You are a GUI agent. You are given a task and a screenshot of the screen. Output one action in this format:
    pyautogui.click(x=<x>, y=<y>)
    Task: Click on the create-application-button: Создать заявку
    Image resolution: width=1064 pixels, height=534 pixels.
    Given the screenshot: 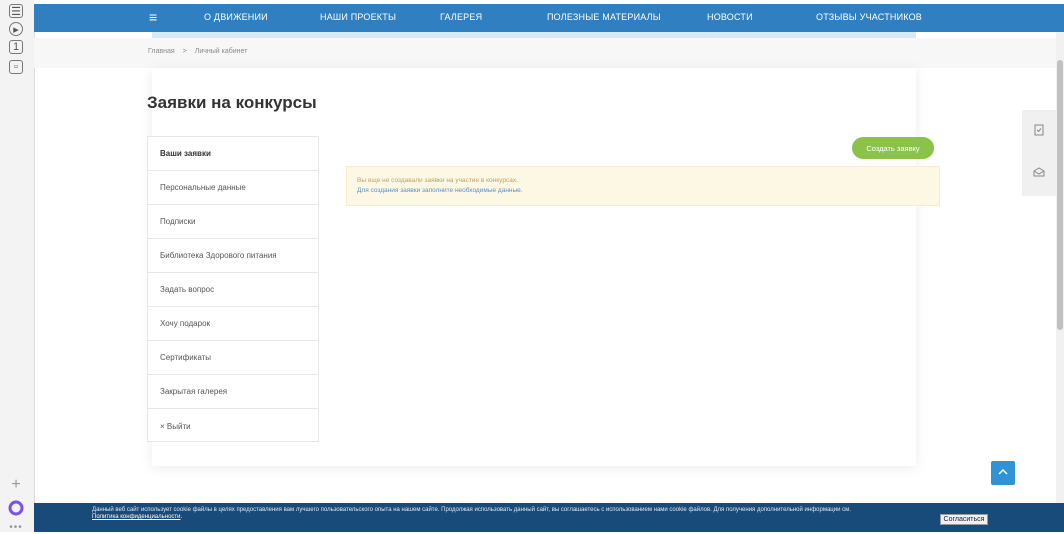 What is the action you would take?
    pyautogui.click(x=893, y=148)
    